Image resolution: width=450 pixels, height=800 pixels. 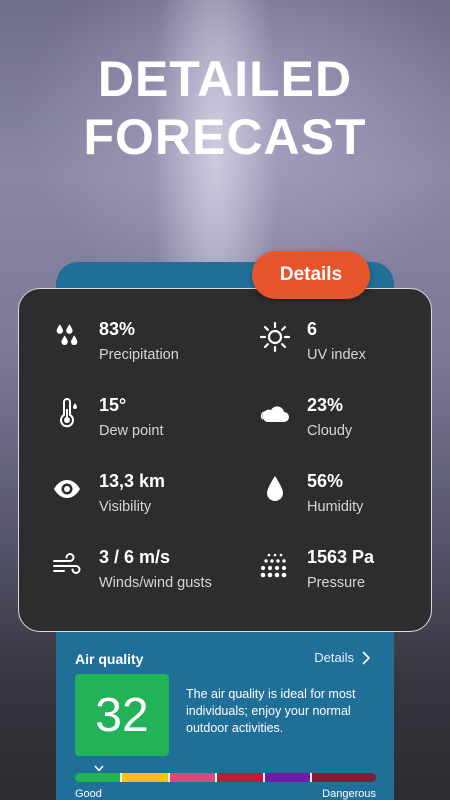 What do you see at coordinates (139, 355) in the screenshot?
I see `precipitation-label: Precipitation` at bounding box center [139, 355].